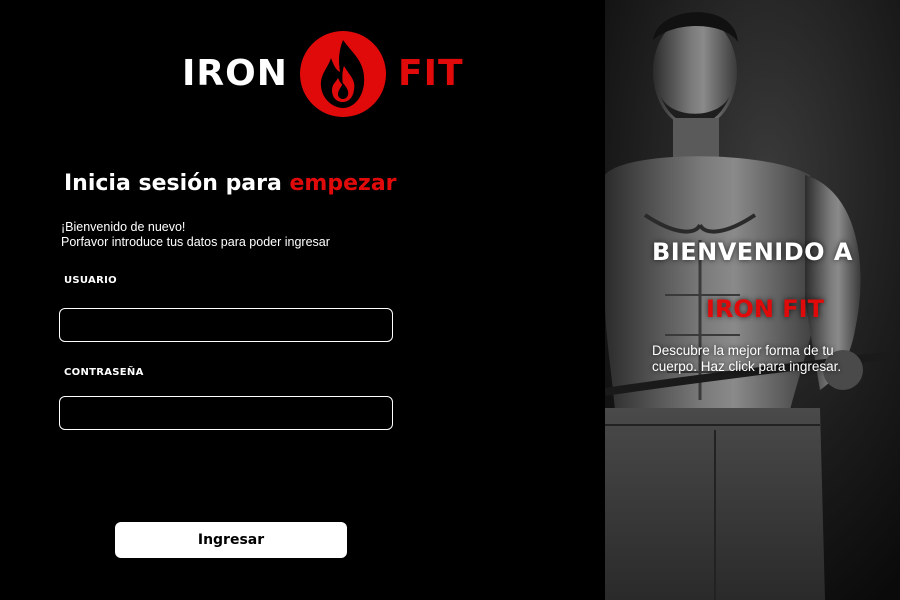 The image size is (900, 600). I want to click on username-label: USUARIO, so click(90, 280).